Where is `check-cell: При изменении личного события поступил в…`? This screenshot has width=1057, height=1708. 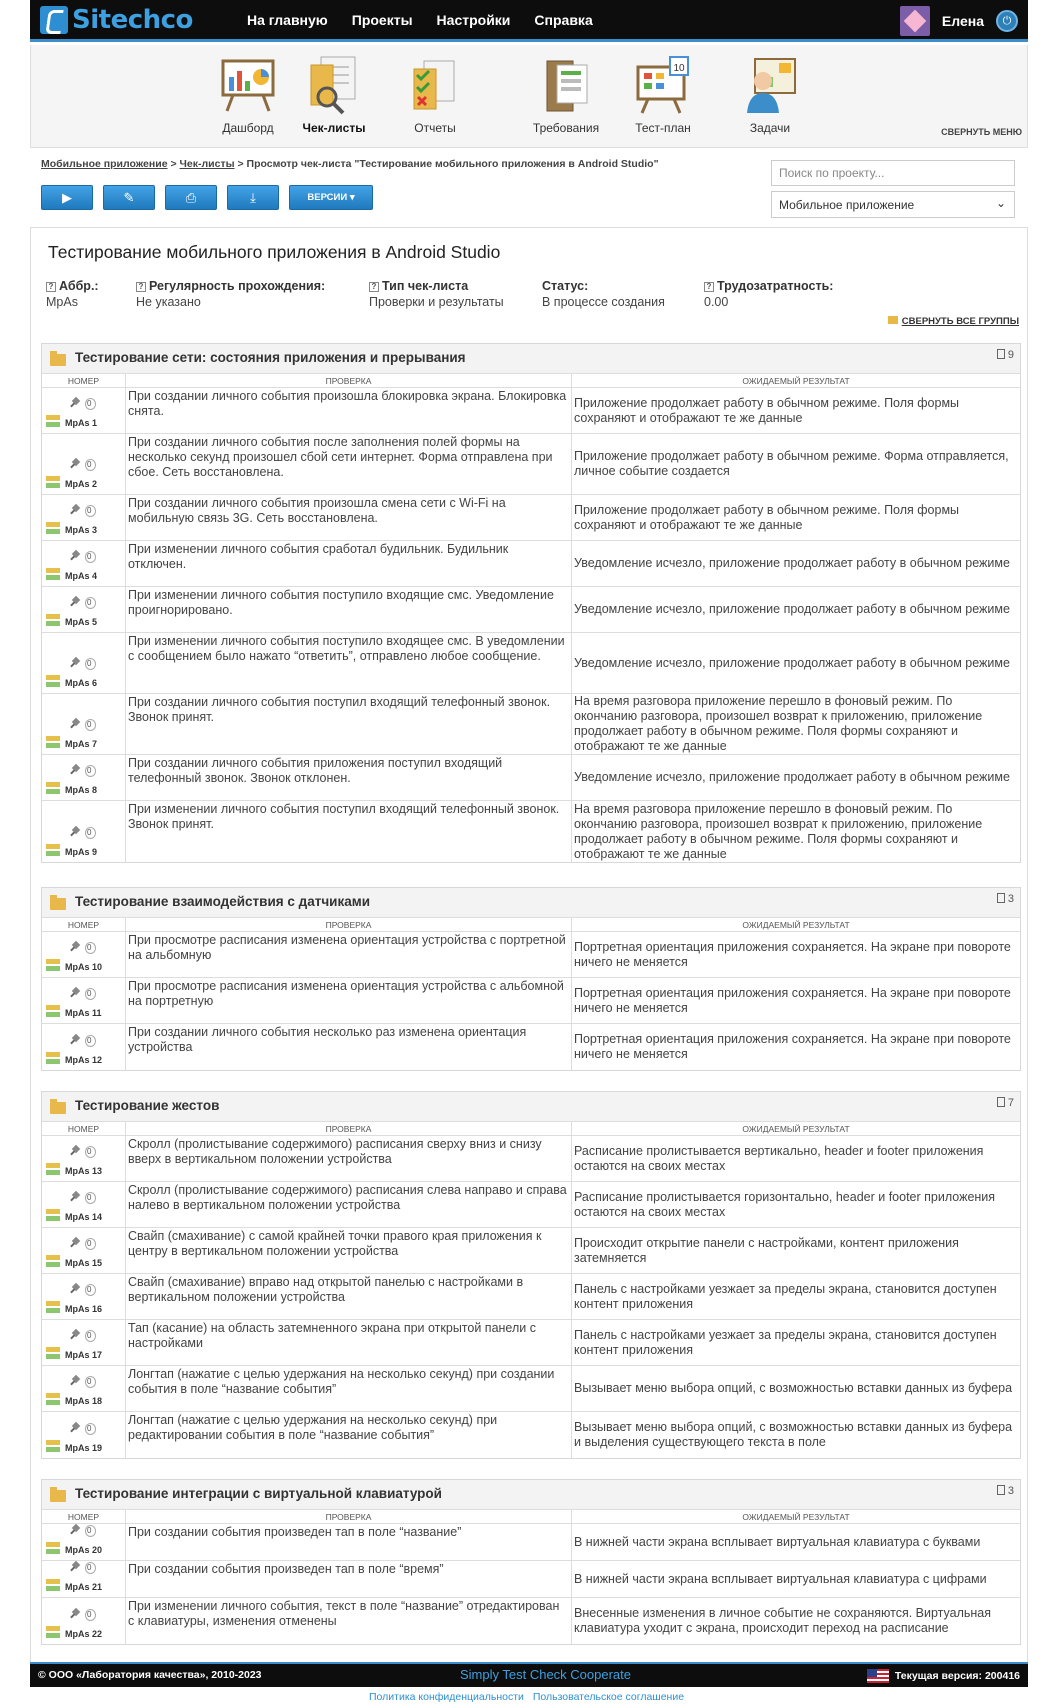 check-cell: При изменении личного события поступил в… is located at coordinates (349, 831).